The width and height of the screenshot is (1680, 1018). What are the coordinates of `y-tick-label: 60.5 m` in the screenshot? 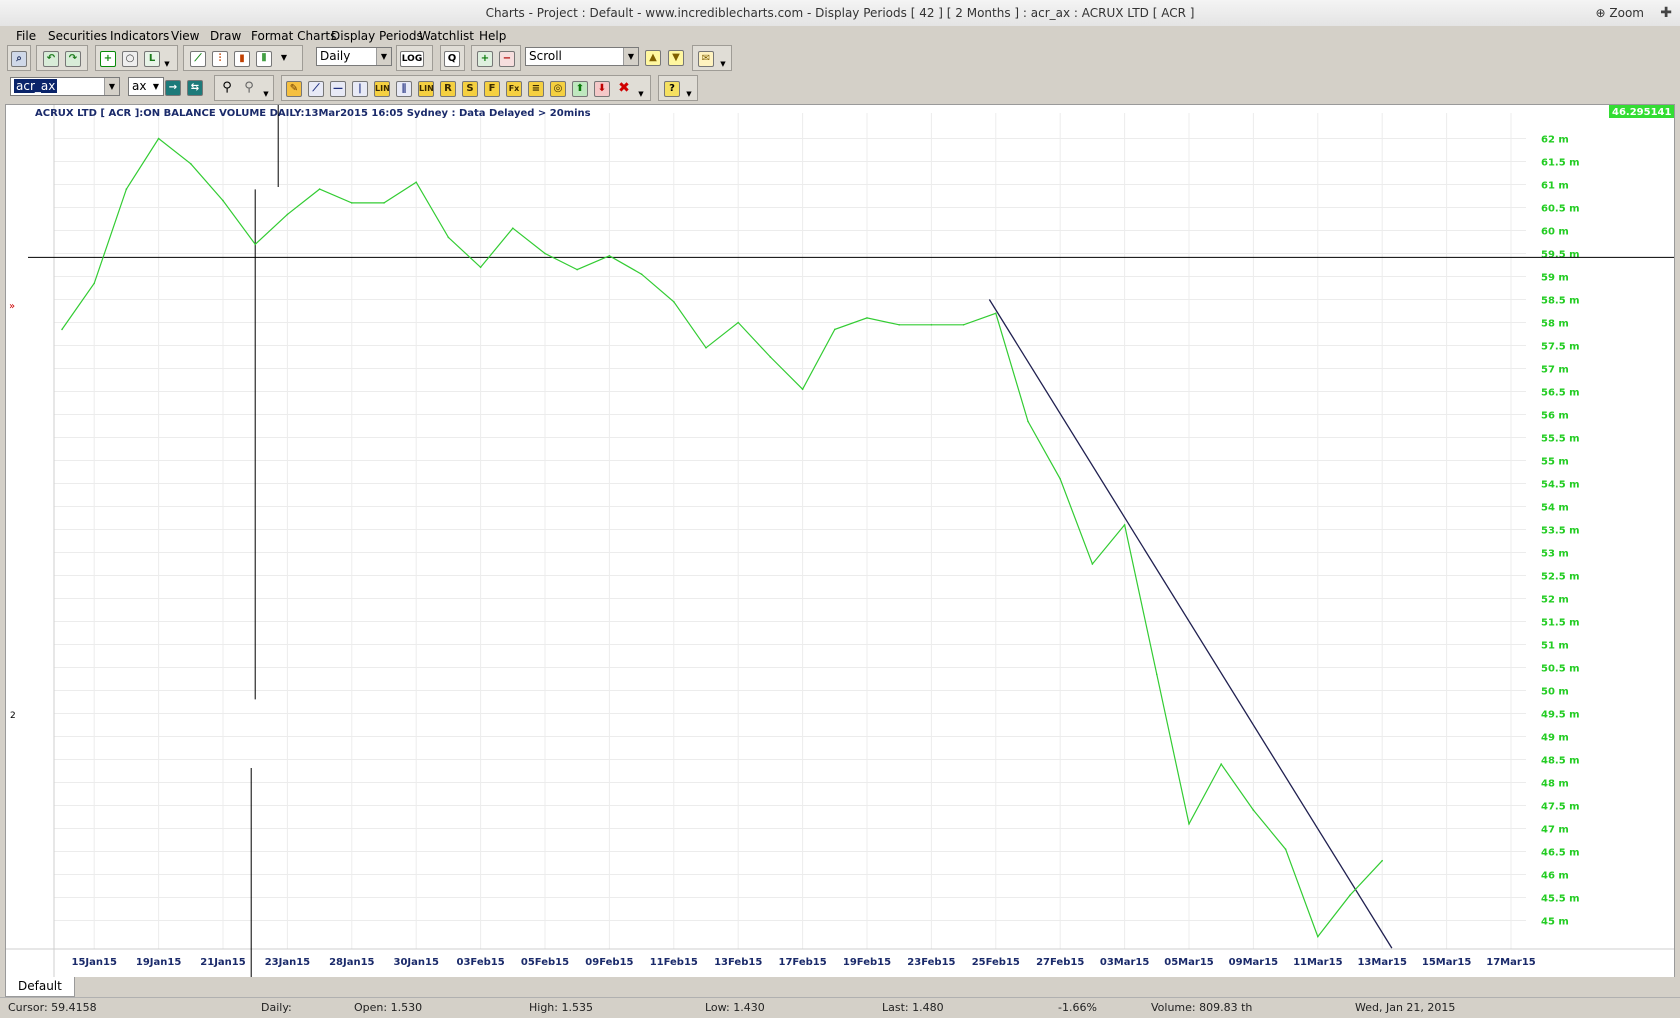 It's located at (1560, 209).